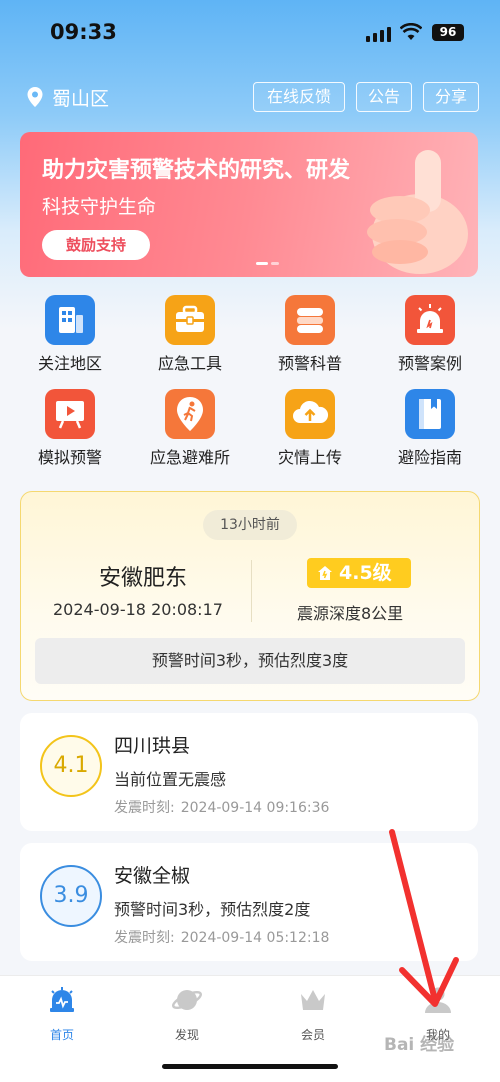 The image size is (500, 1082). What do you see at coordinates (365, 573) in the screenshot?
I see `magnitude-value: 4.5级` at bounding box center [365, 573].